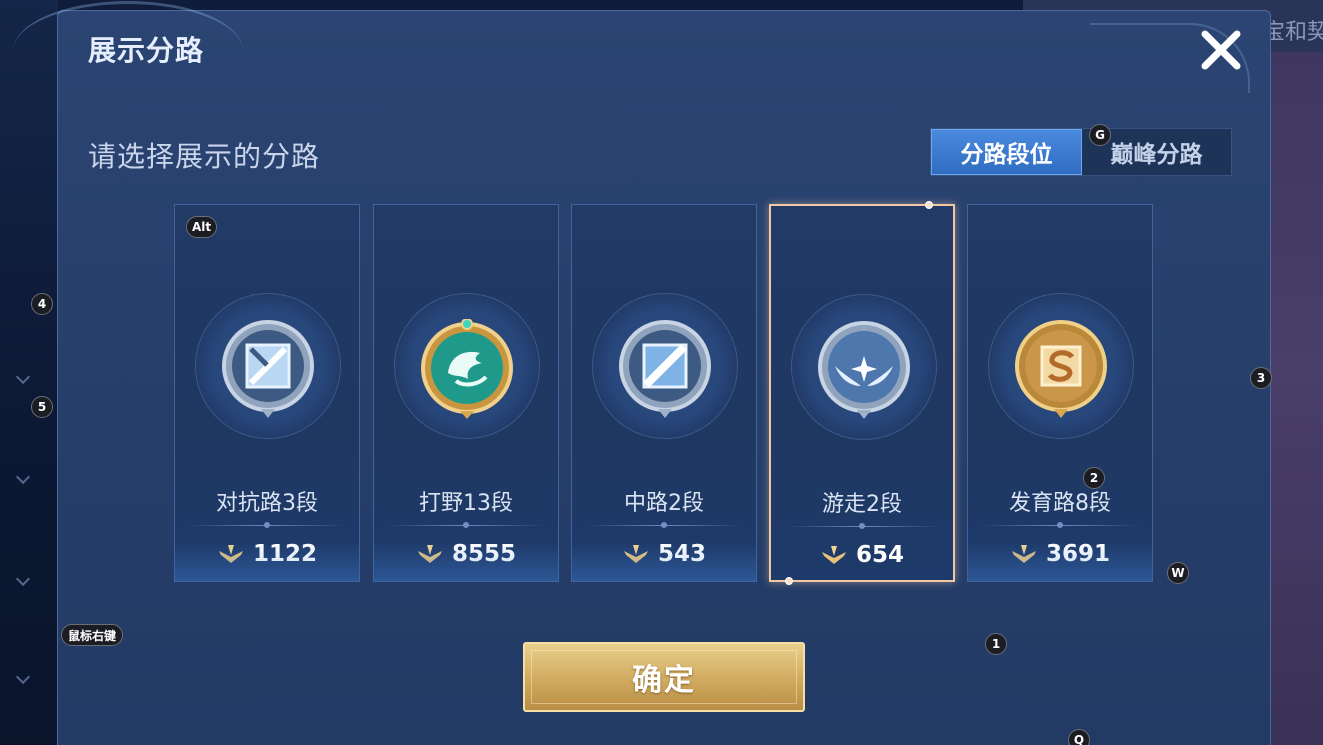 Image resolution: width=1323 pixels, height=745 pixels. What do you see at coordinates (1100, 135) in the screenshot?
I see `key-hint-g: G` at bounding box center [1100, 135].